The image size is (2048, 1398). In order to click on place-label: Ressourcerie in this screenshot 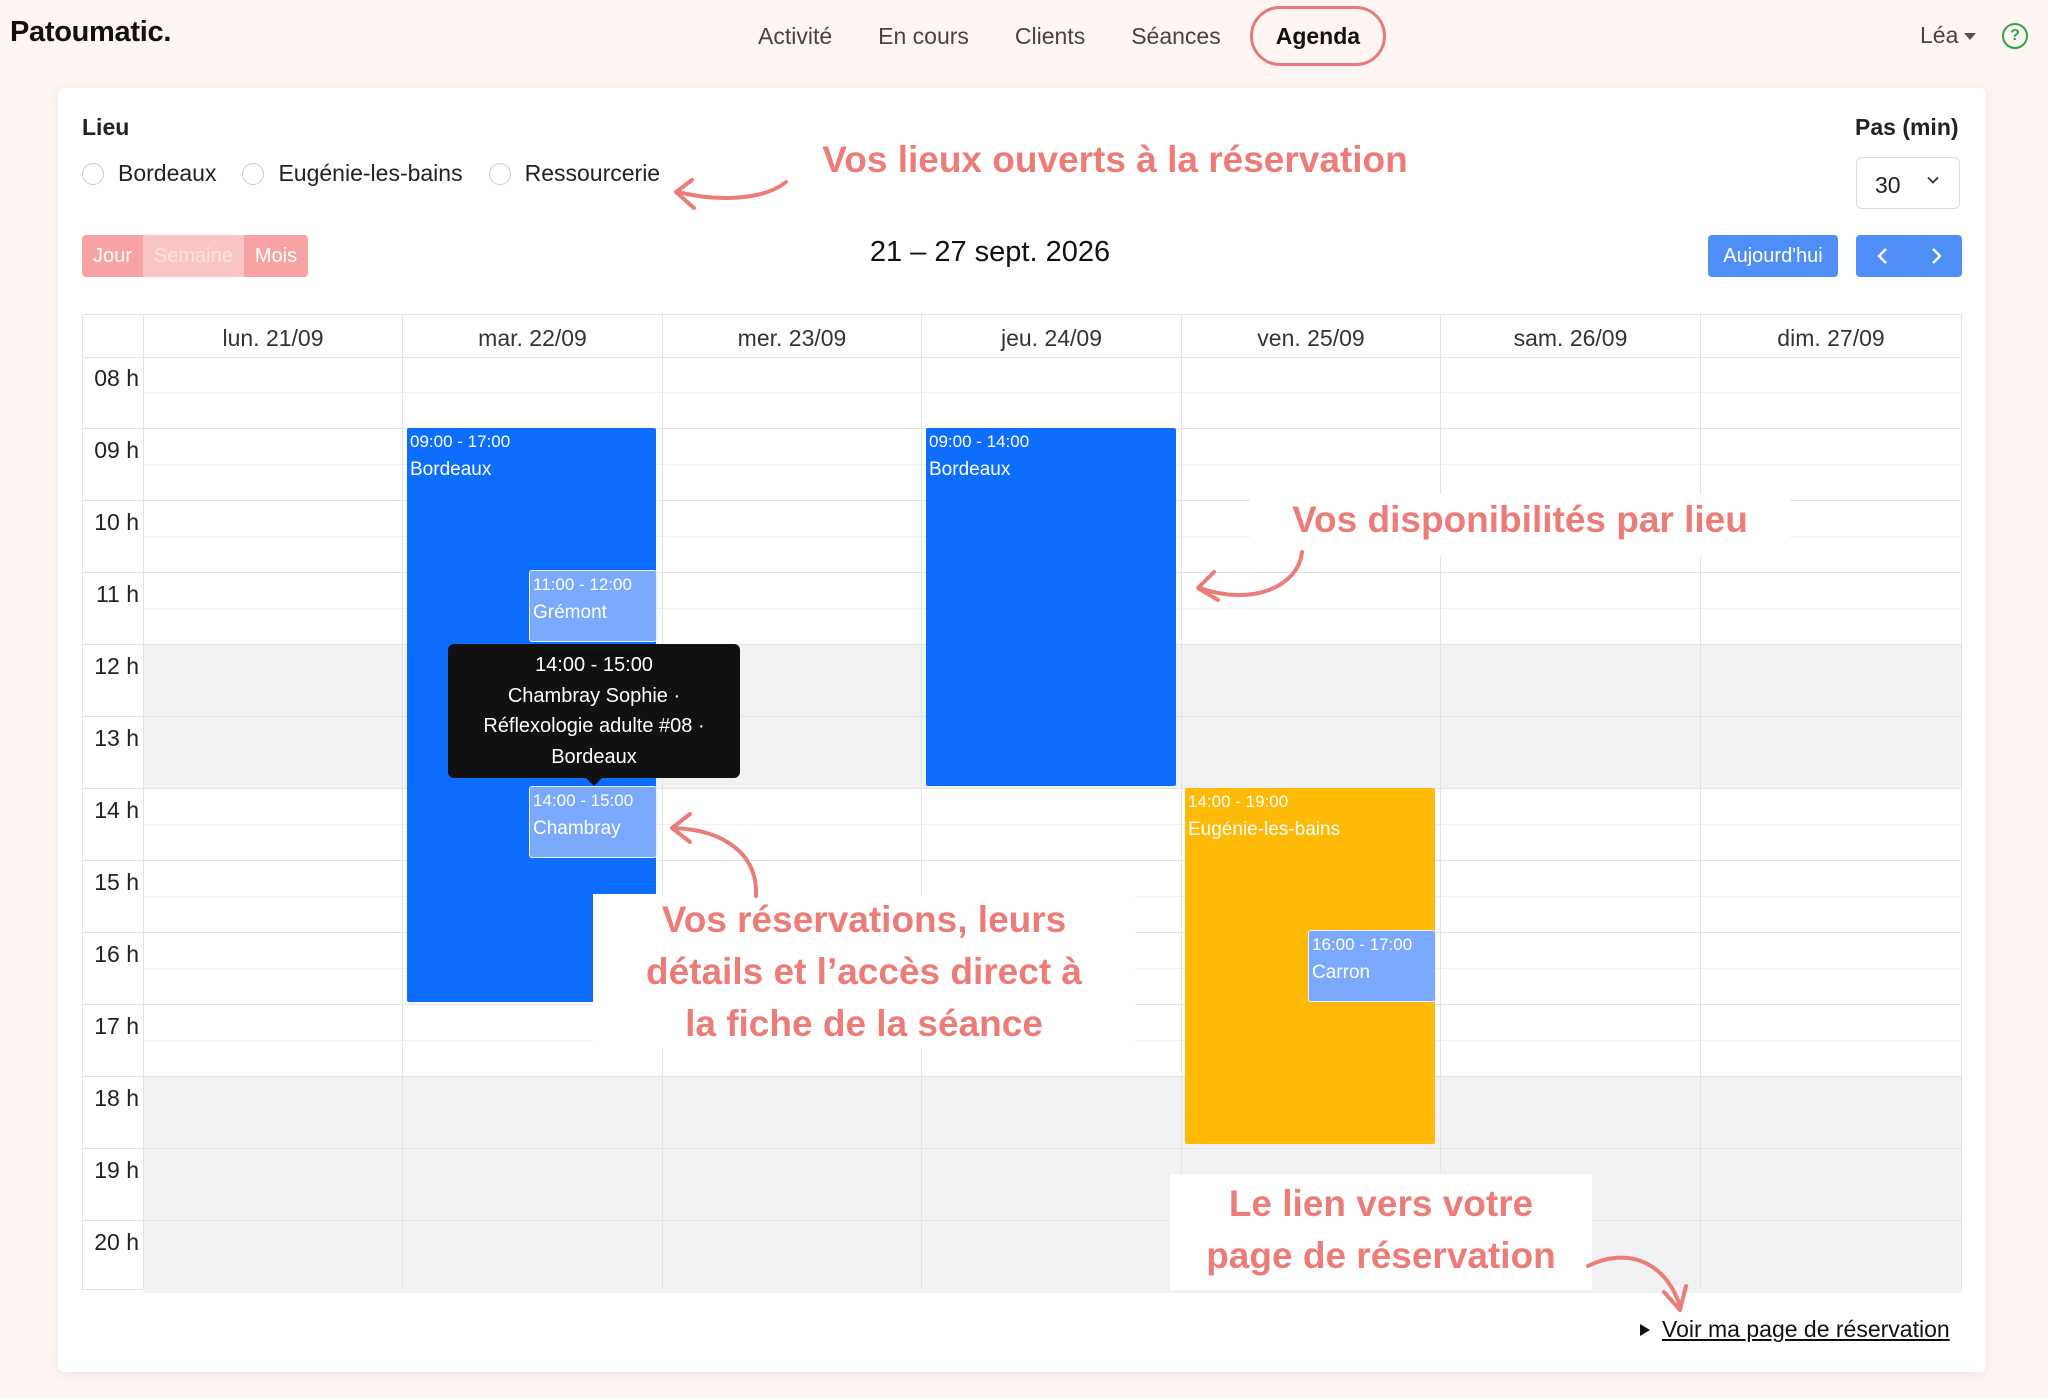, I will do `click(592, 173)`.